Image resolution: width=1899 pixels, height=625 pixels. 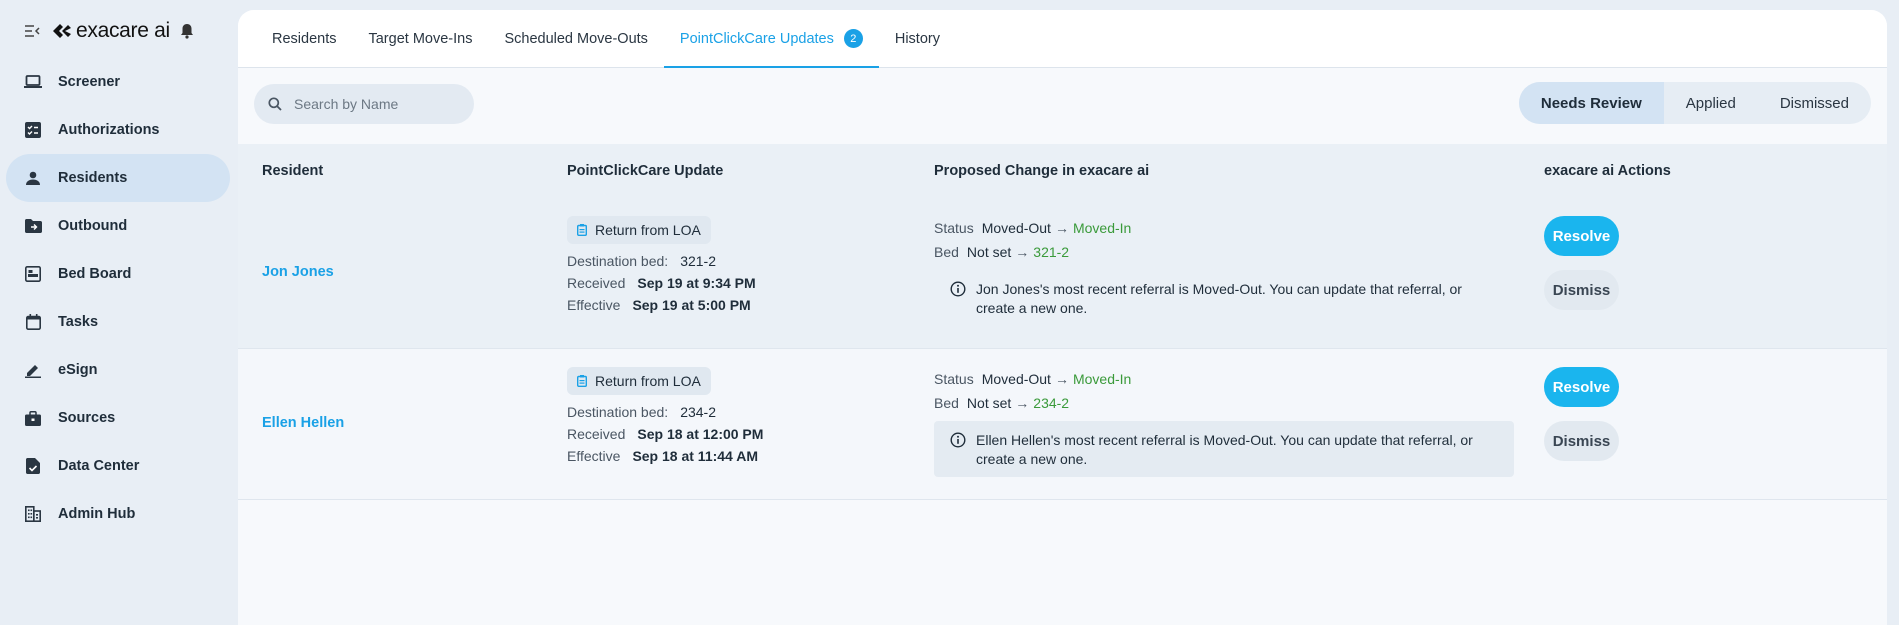 I want to click on column-header-resident: Resident, so click(x=293, y=171).